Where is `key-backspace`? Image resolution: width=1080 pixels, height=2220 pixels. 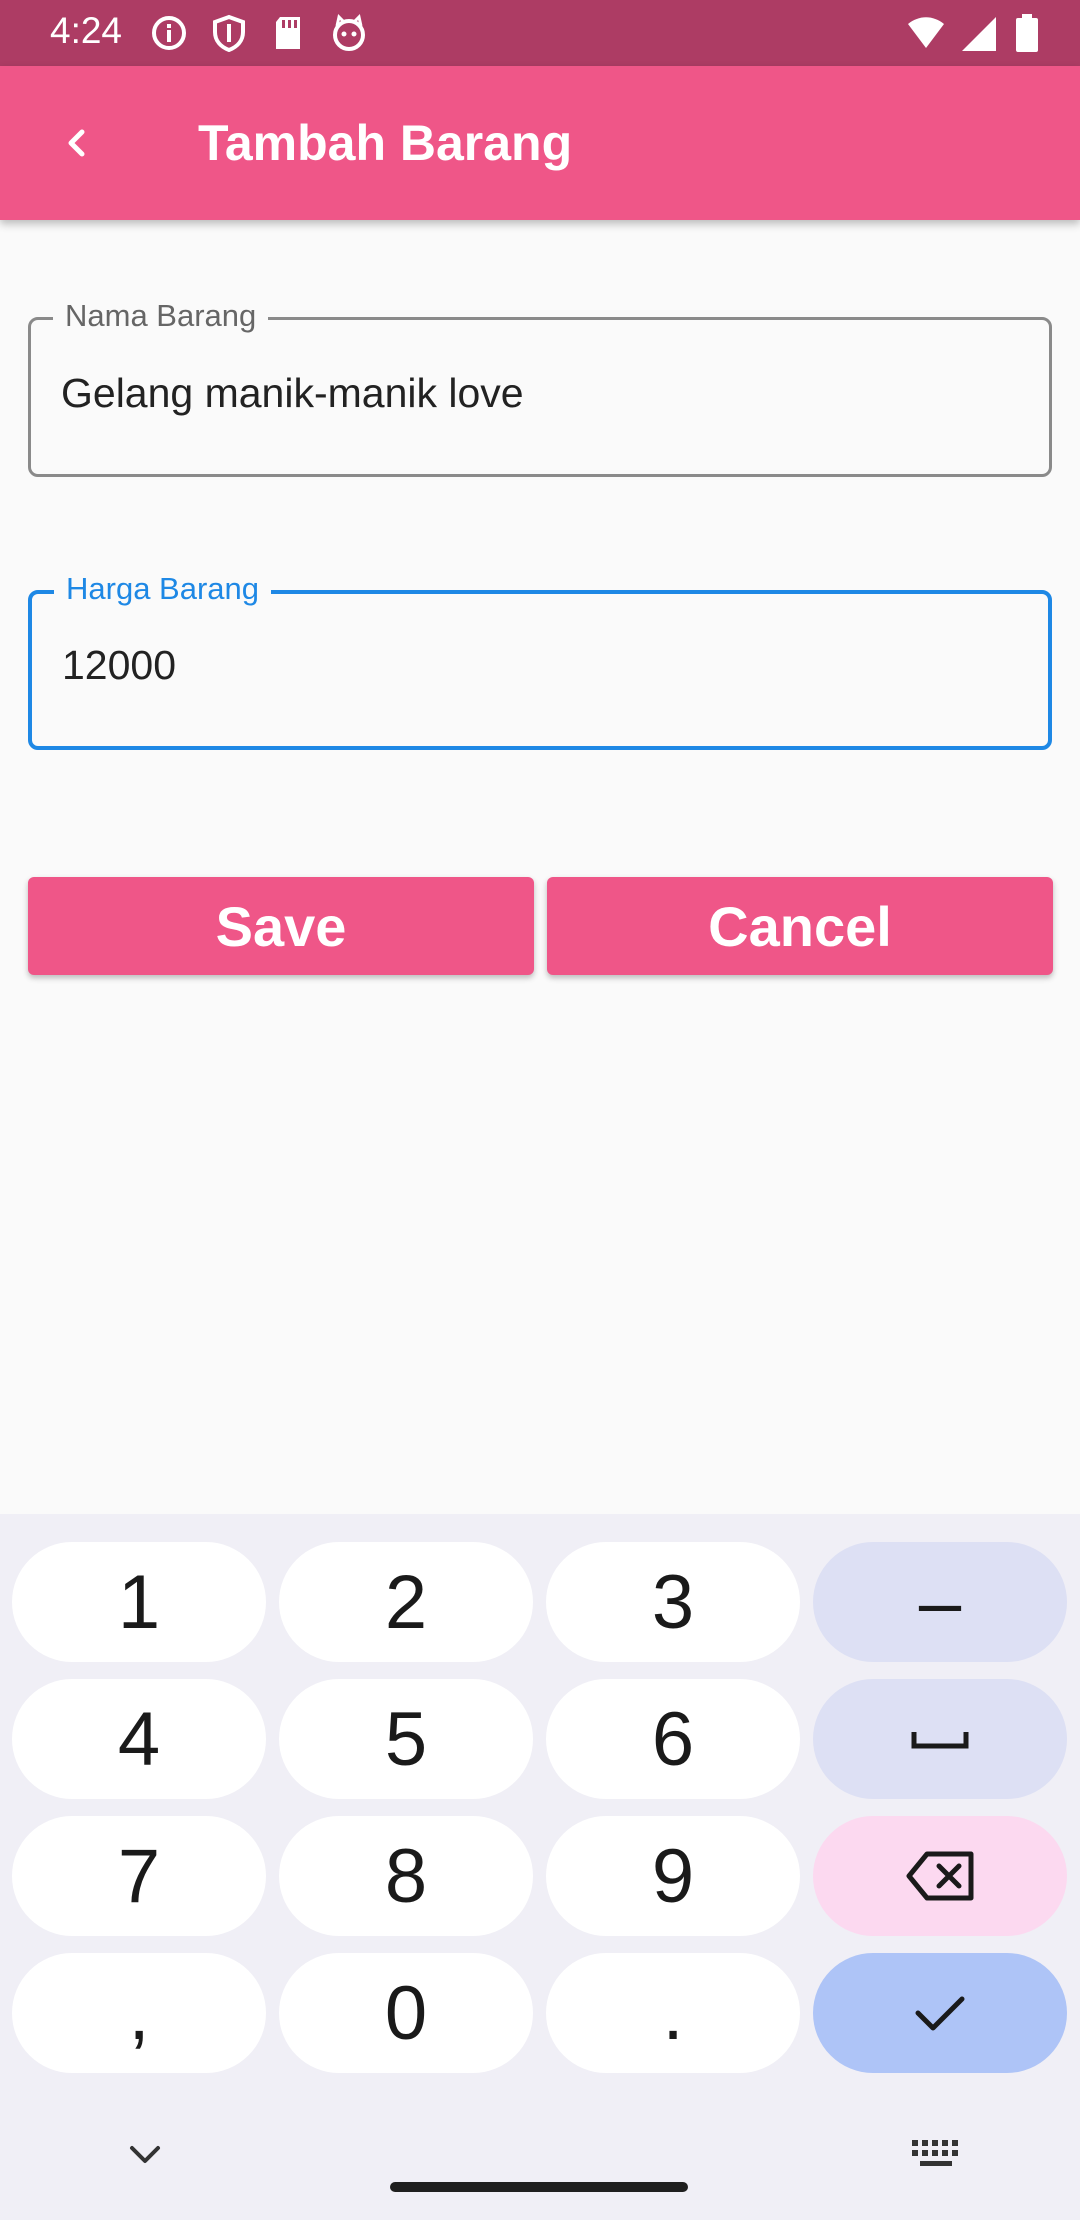
key-backspace is located at coordinates (940, 1876).